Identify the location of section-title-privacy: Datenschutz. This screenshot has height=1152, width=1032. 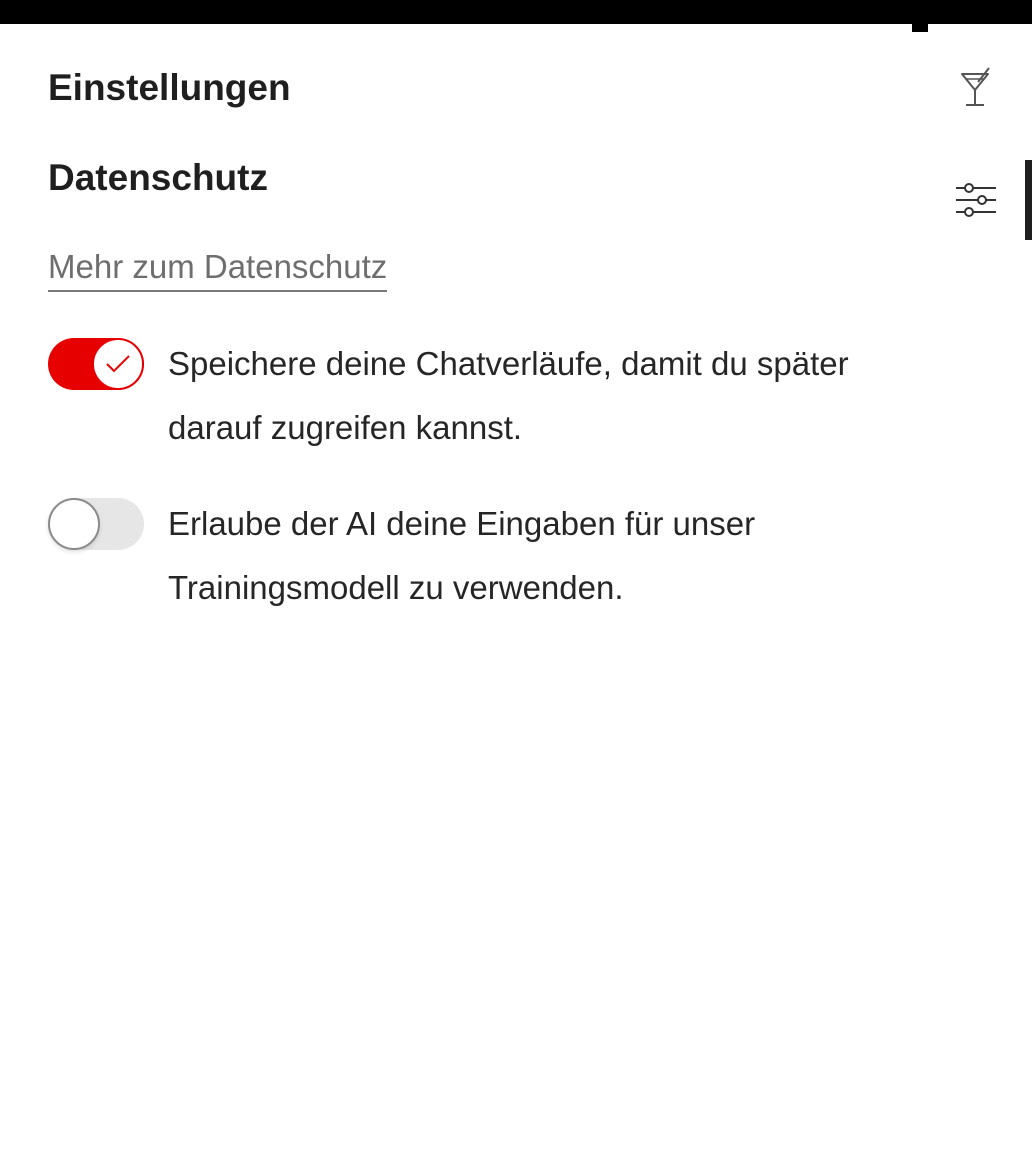
(158, 177).